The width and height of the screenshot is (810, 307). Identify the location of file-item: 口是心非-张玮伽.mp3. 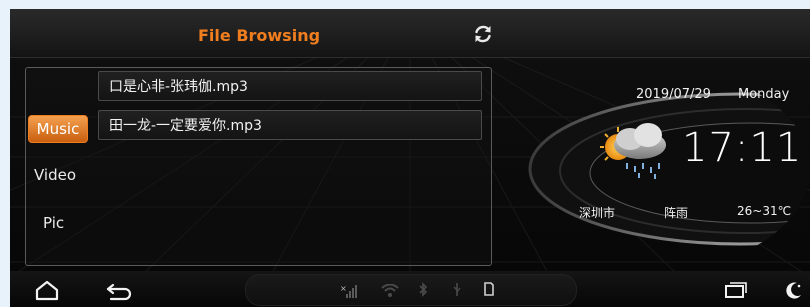
(290, 86).